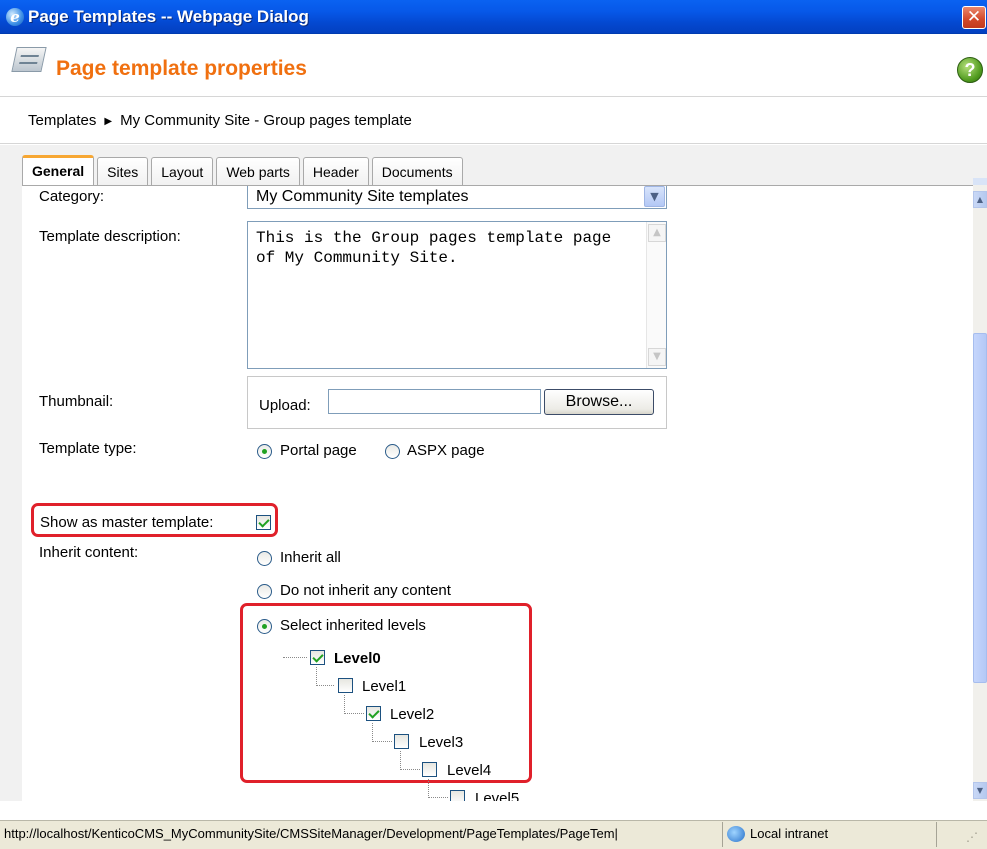  Describe the element at coordinates (412, 715) in the screenshot. I see `level2-label: Level2` at that location.